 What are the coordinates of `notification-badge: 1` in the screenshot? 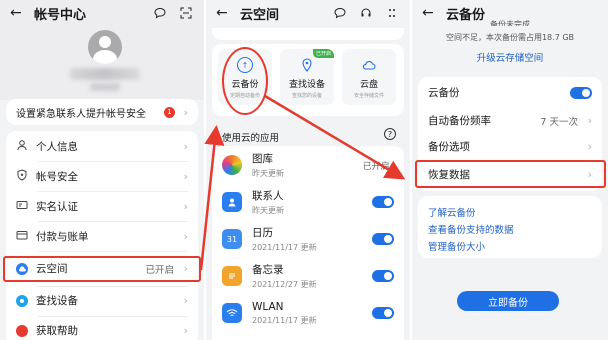 It's located at (169, 112).